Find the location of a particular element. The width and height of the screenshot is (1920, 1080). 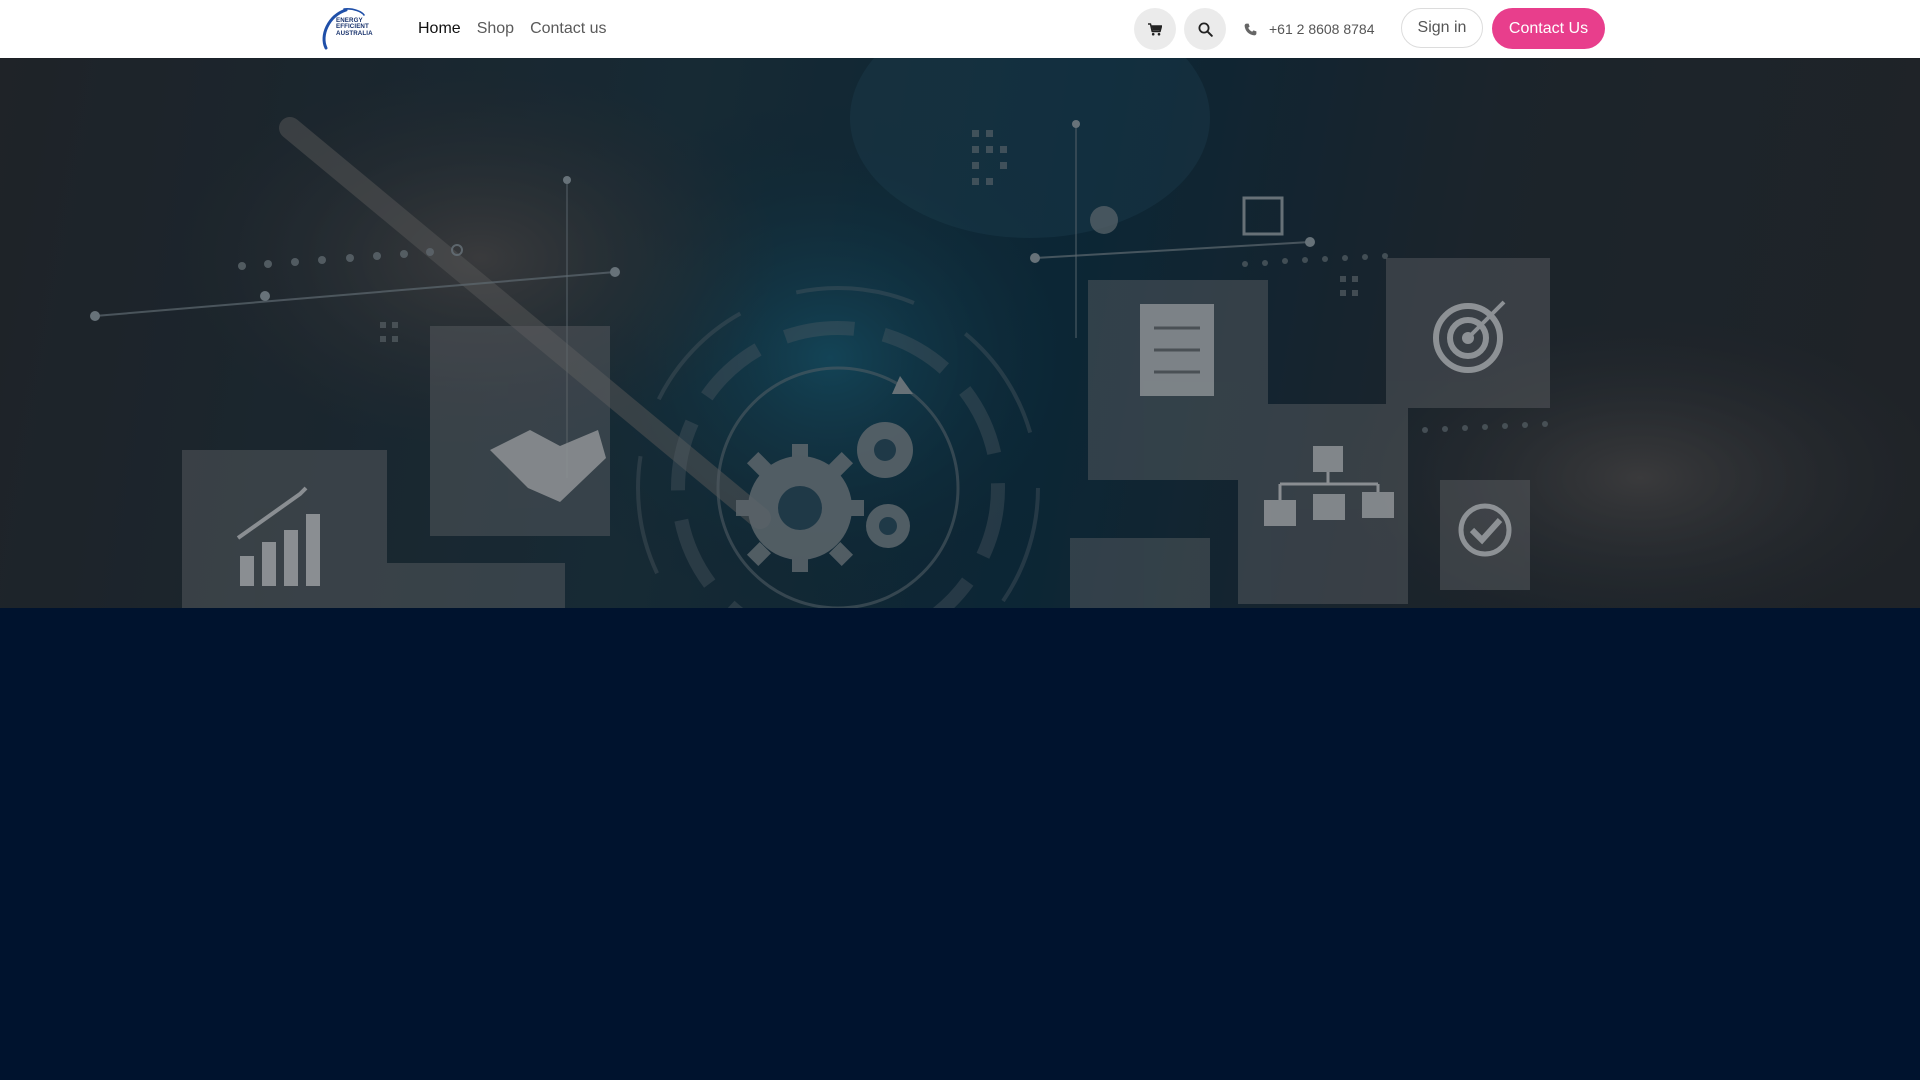

brand-logo: ENERGY EFFICIENT AUSTRALIA is located at coordinates (349, 29).